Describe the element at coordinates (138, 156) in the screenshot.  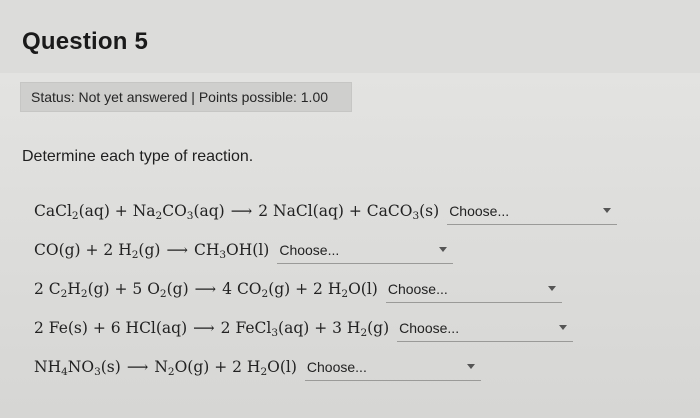
I see `question-prompt: Determine each type of reaction.` at that location.